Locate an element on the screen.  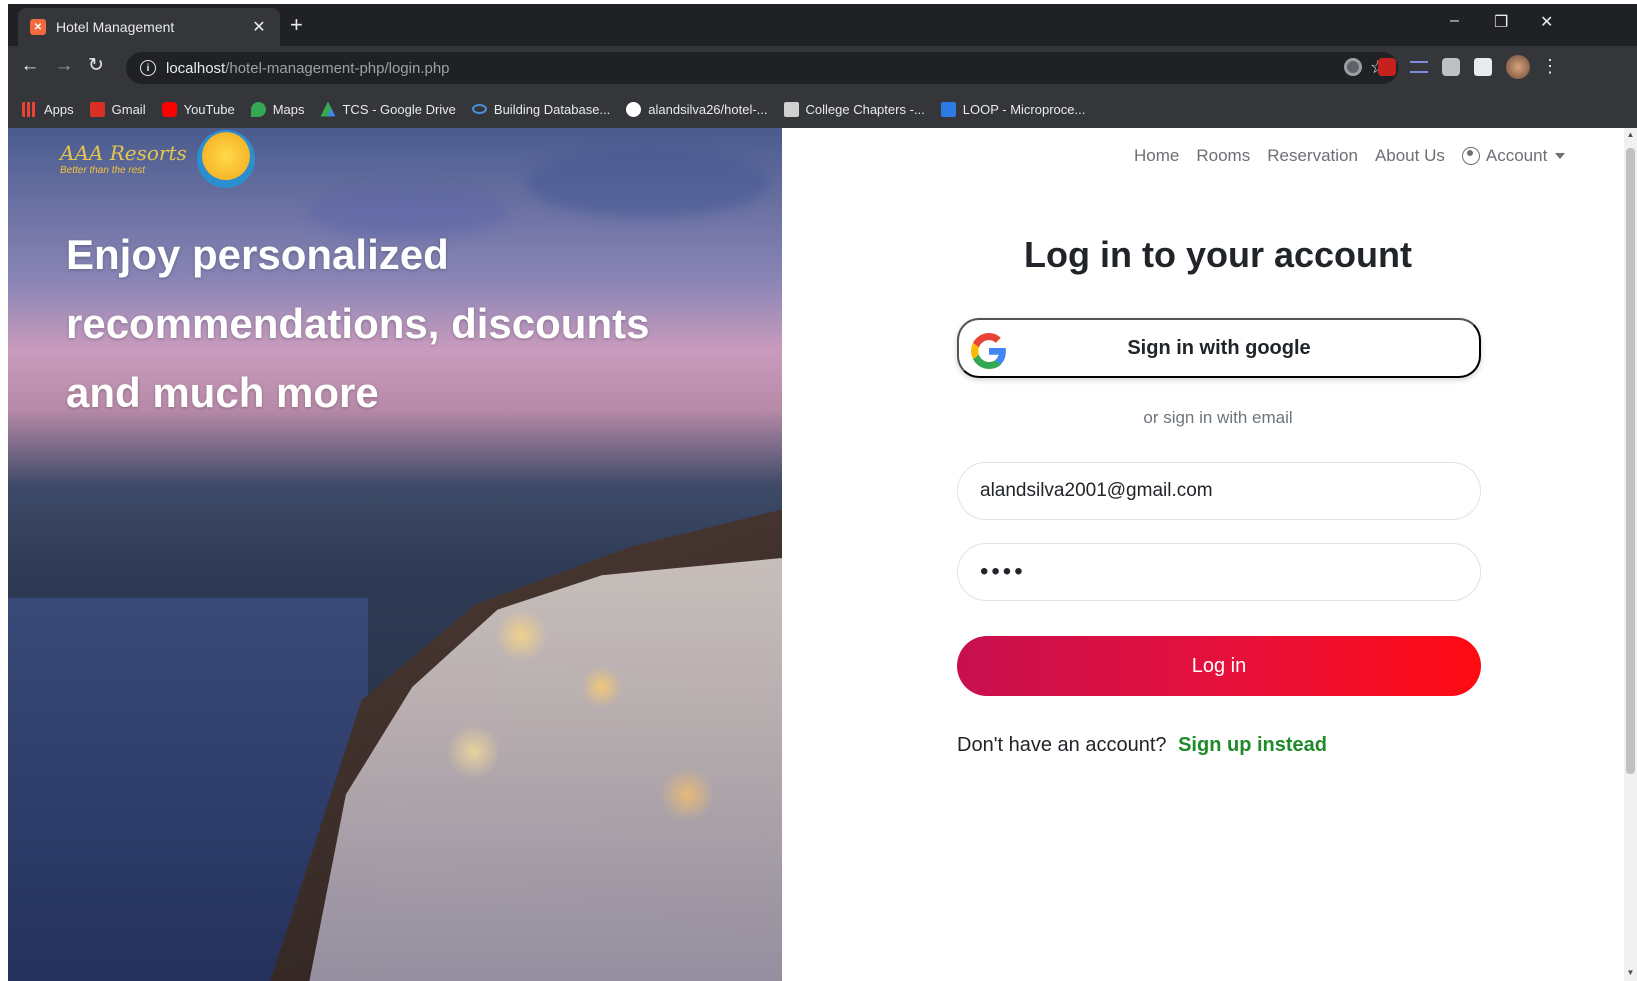
scroll-up-arrow-icon: ▲ is located at coordinates (1630, 134).